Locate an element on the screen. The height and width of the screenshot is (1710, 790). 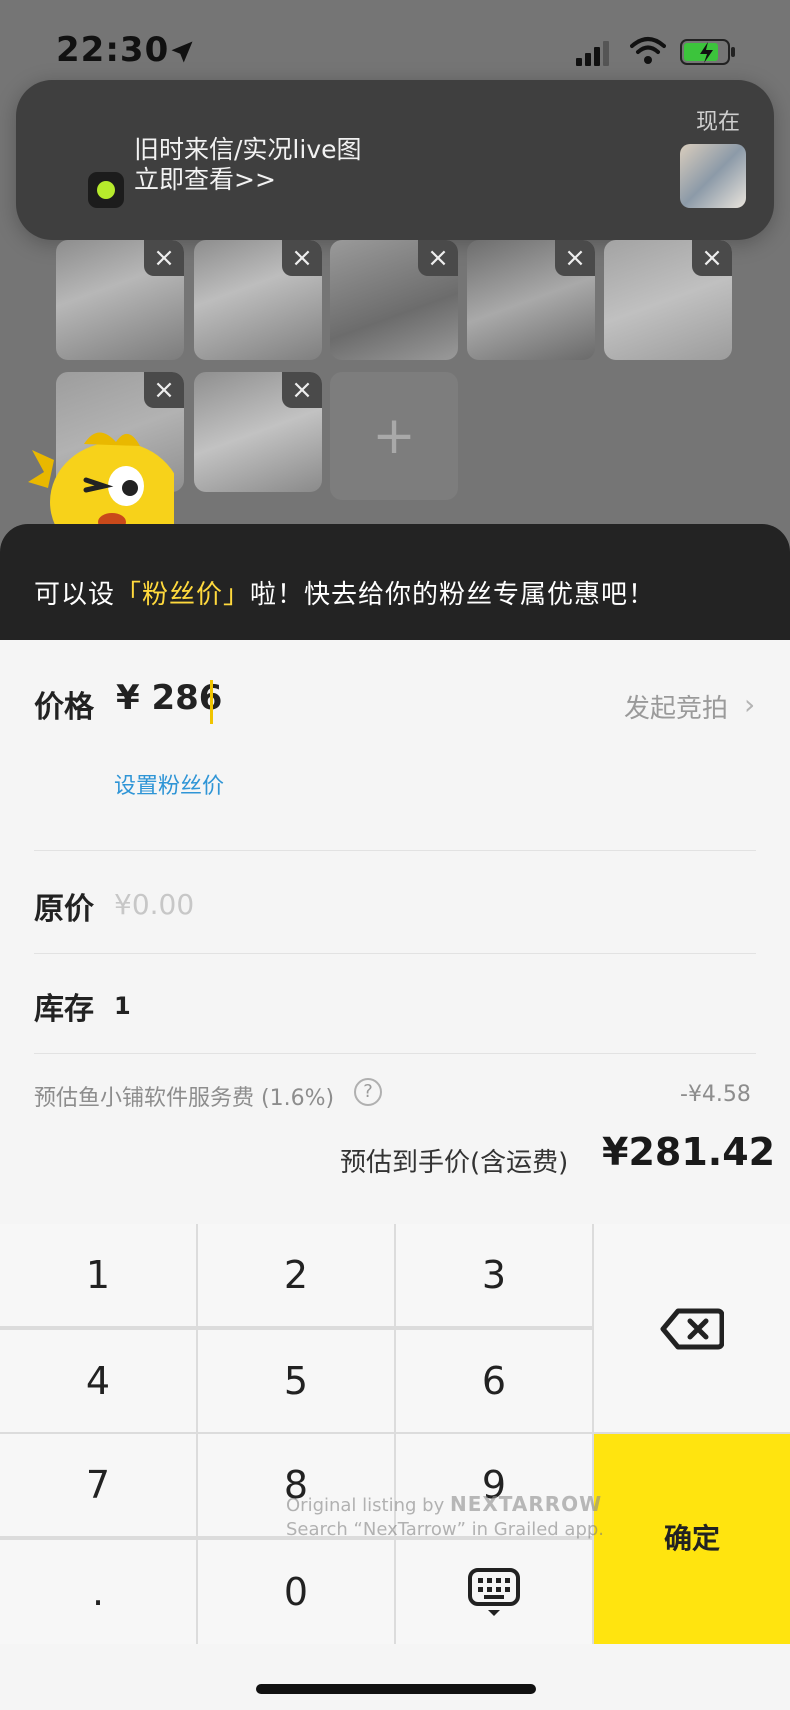
hide-keyboard-key is located at coordinates (494, 1592).